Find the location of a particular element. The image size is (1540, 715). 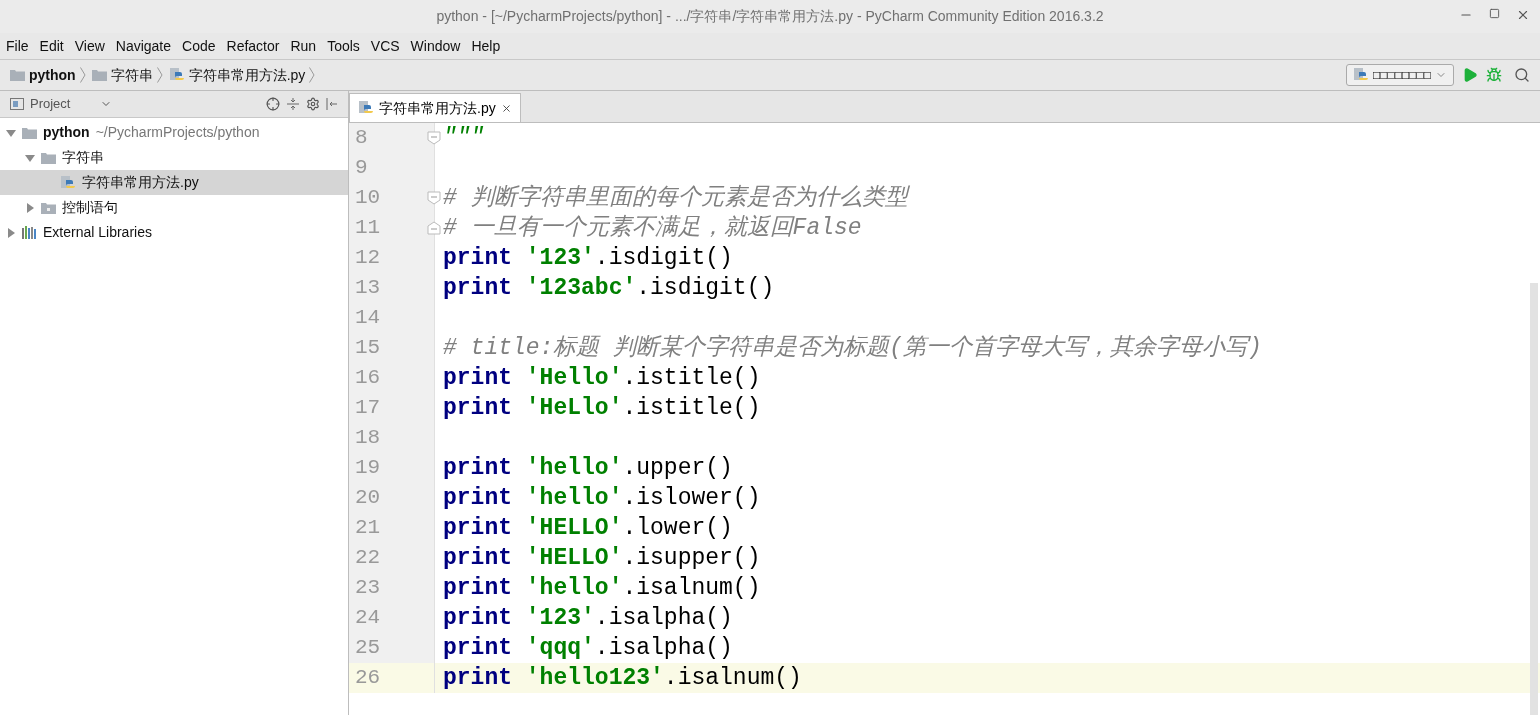

hide-icon is located at coordinates (332, 104).